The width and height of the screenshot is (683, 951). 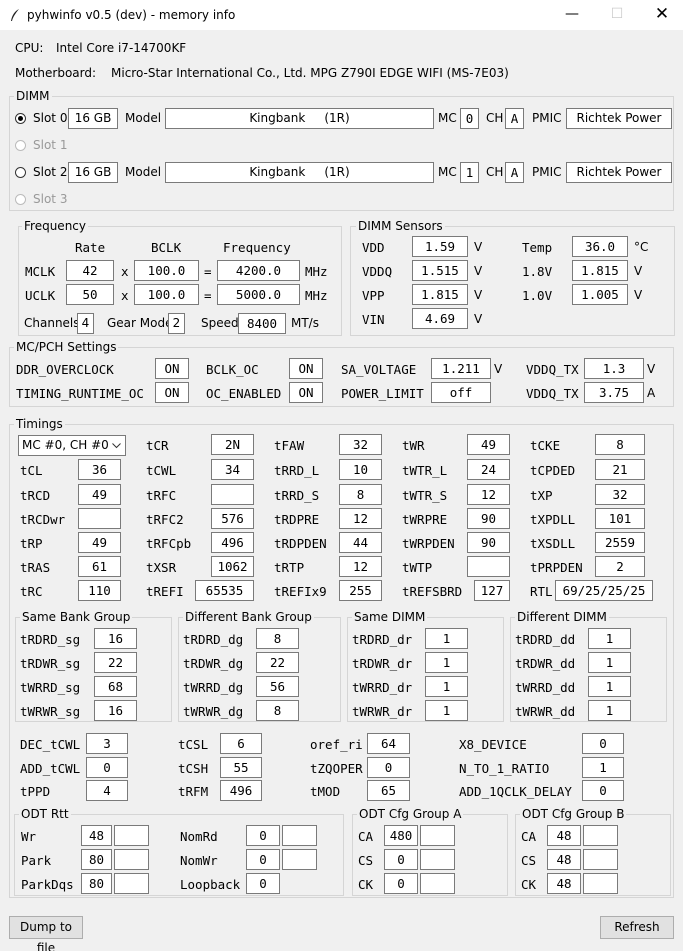 What do you see at coordinates (220, 323) in the screenshot?
I see `speed-label: Speed` at bounding box center [220, 323].